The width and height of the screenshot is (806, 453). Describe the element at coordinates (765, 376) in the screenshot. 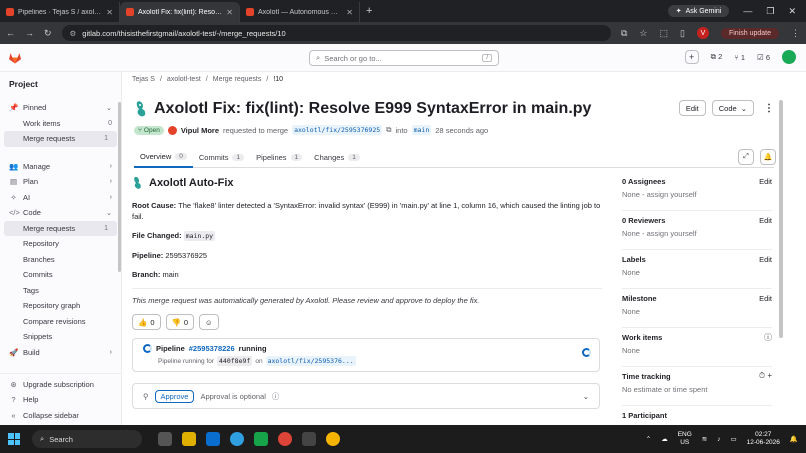

I see `timer-add-icon: ⏱ +` at that location.